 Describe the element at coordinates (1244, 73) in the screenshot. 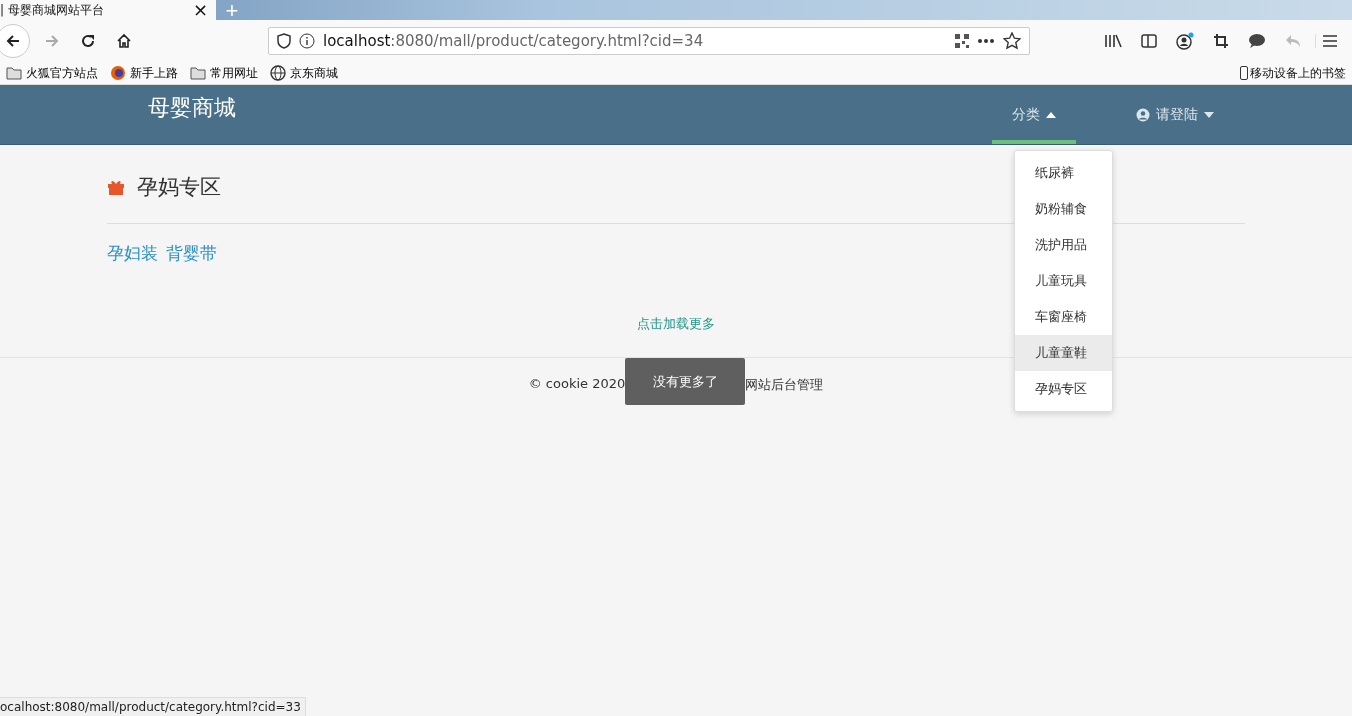

I see `phone-icon` at that location.